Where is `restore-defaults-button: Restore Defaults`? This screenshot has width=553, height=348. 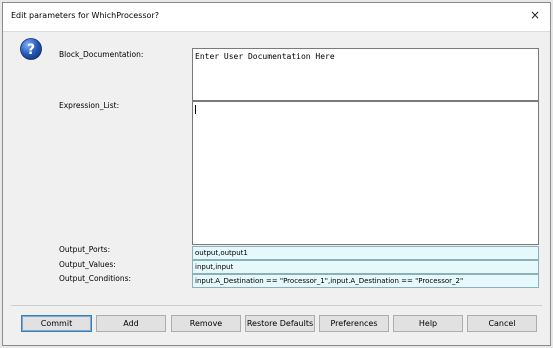
restore-defaults-button: Restore Defaults is located at coordinates (280, 323).